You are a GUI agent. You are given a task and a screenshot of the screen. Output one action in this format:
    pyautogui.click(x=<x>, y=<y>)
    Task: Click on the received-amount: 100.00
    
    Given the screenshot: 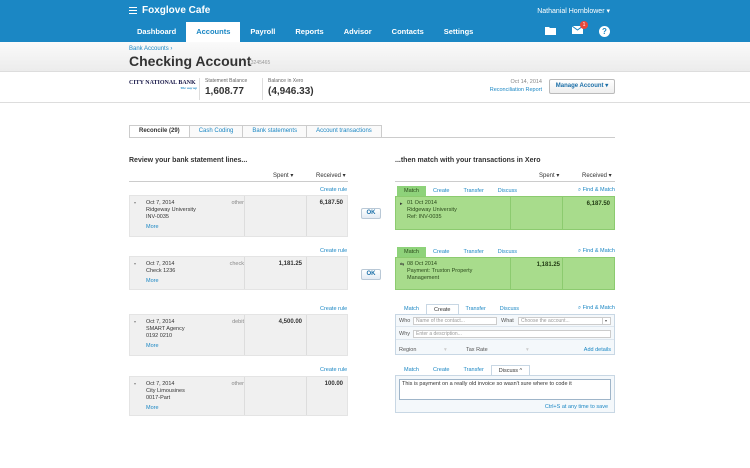 What is the action you would take?
    pyautogui.click(x=333, y=384)
    